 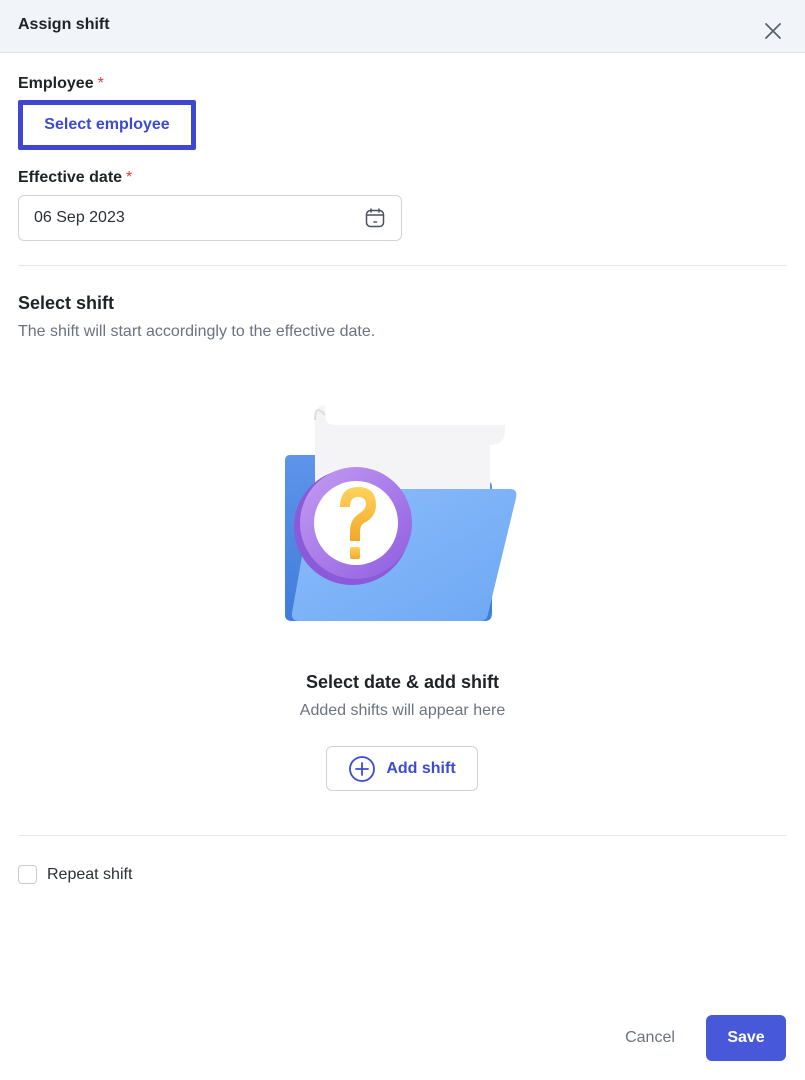 What do you see at coordinates (746, 1038) in the screenshot?
I see `save-button: Save` at bounding box center [746, 1038].